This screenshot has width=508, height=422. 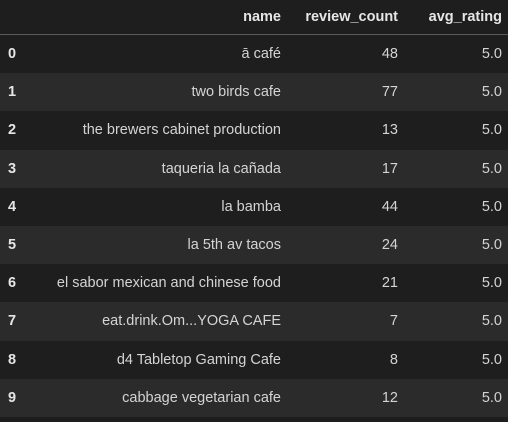 What do you see at coordinates (12, 359) in the screenshot?
I see `row-index: 8` at bounding box center [12, 359].